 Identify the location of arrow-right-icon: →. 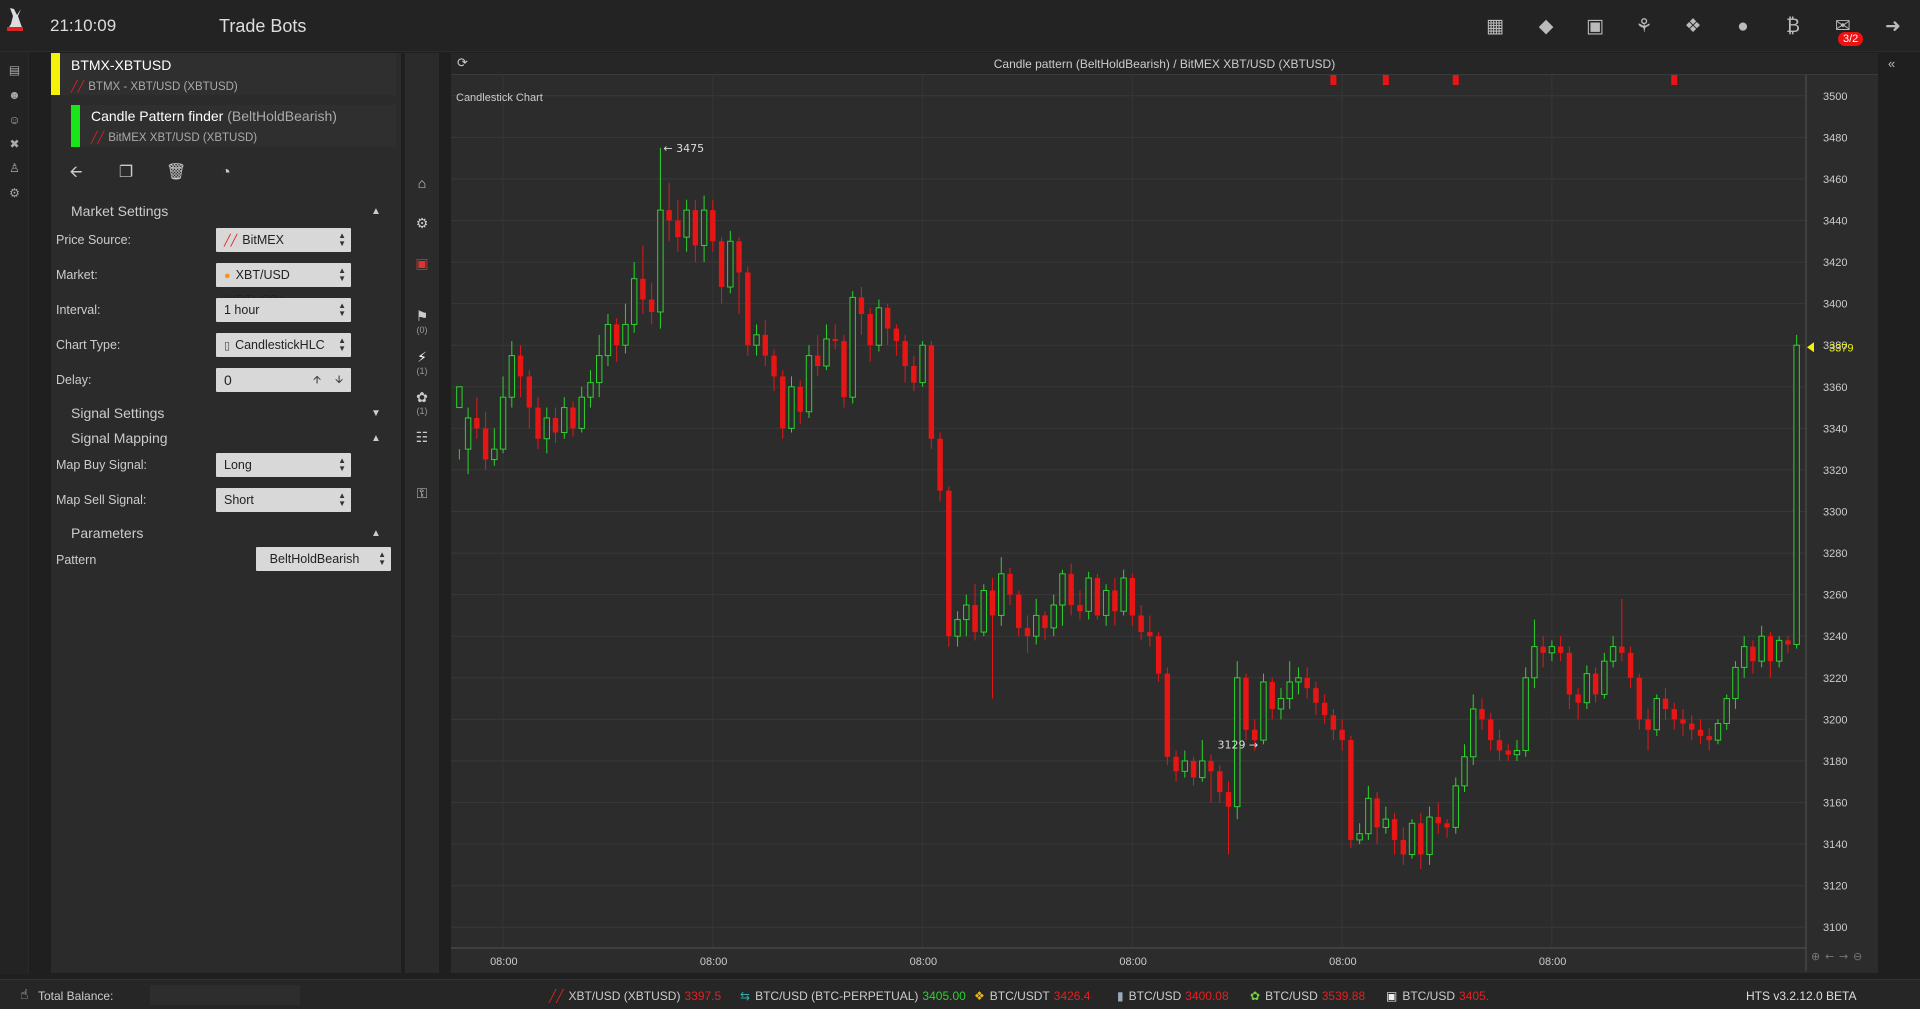
(1843, 956).